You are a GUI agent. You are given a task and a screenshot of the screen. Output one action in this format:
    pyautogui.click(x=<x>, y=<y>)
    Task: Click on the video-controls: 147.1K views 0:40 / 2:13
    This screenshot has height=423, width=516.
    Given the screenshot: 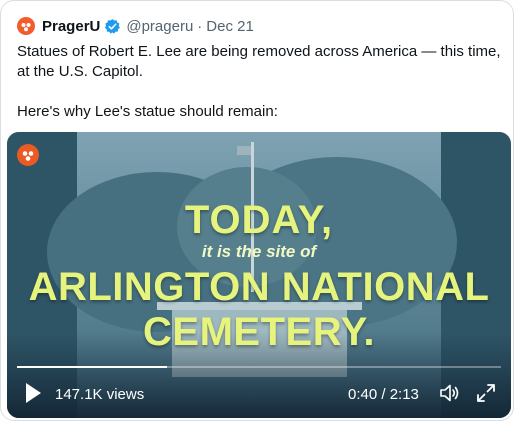 What is the action you would take?
    pyautogui.click(x=259, y=394)
    